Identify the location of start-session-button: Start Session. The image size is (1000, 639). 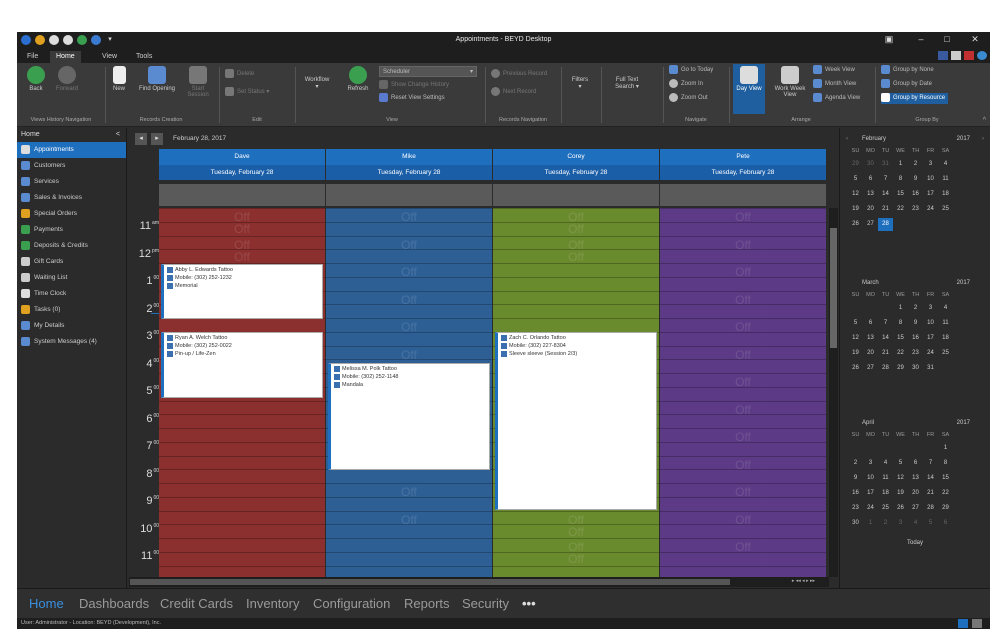
(198, 82).